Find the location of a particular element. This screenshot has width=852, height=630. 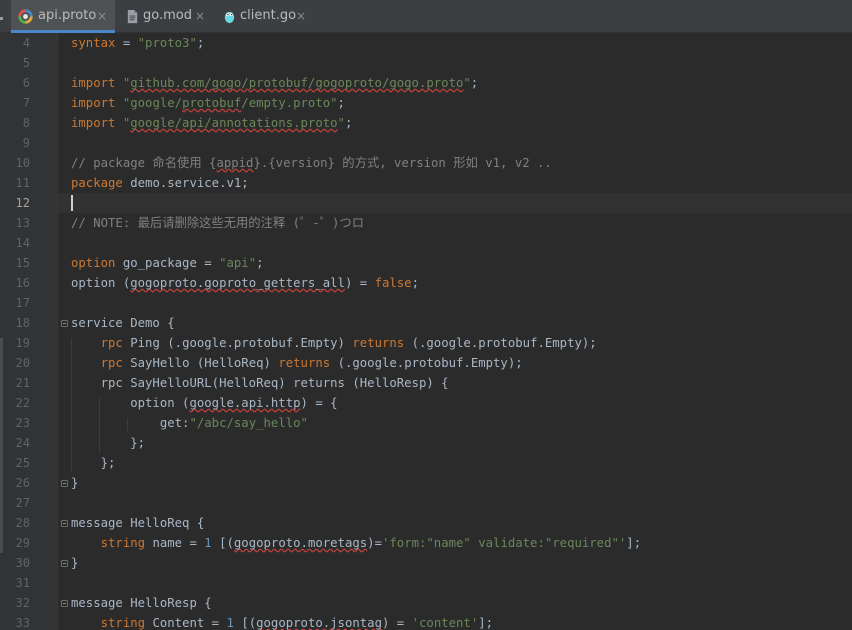

code-token: gogoproto.jsontag is located at coordinates (319, 623).